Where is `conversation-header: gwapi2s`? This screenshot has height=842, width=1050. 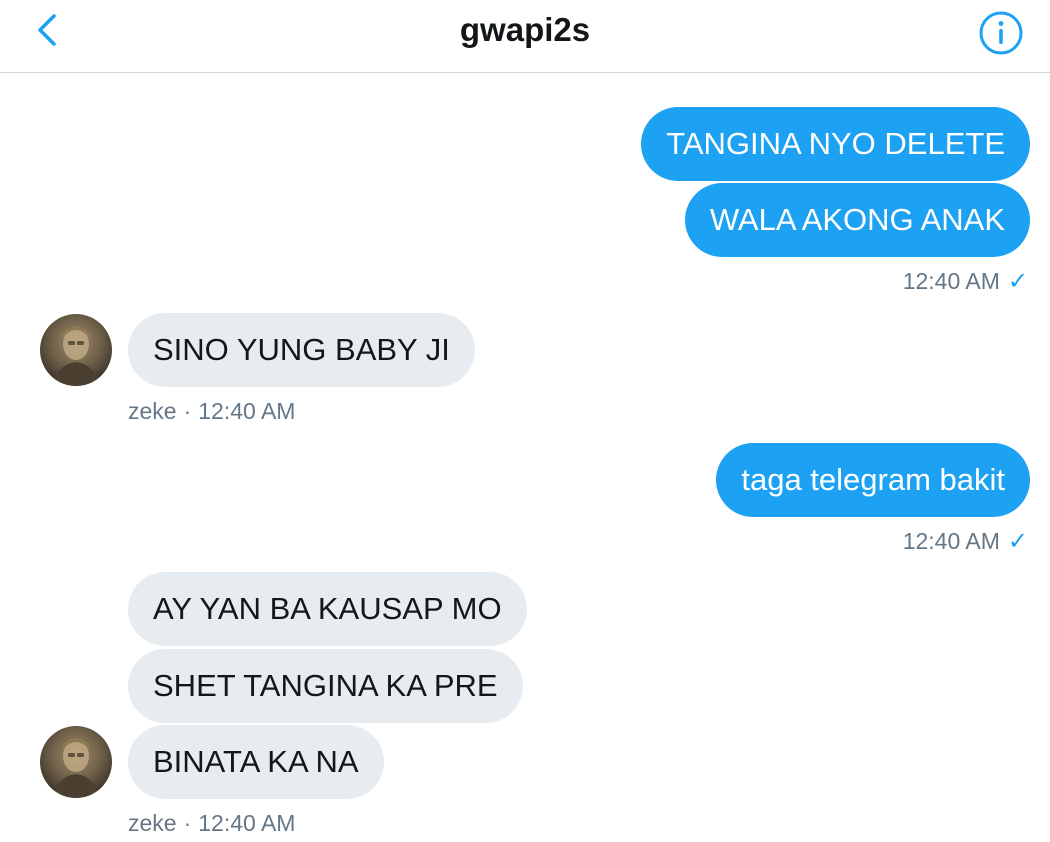 conversation-header: gwapi2s is located at coordinates (525, 36).